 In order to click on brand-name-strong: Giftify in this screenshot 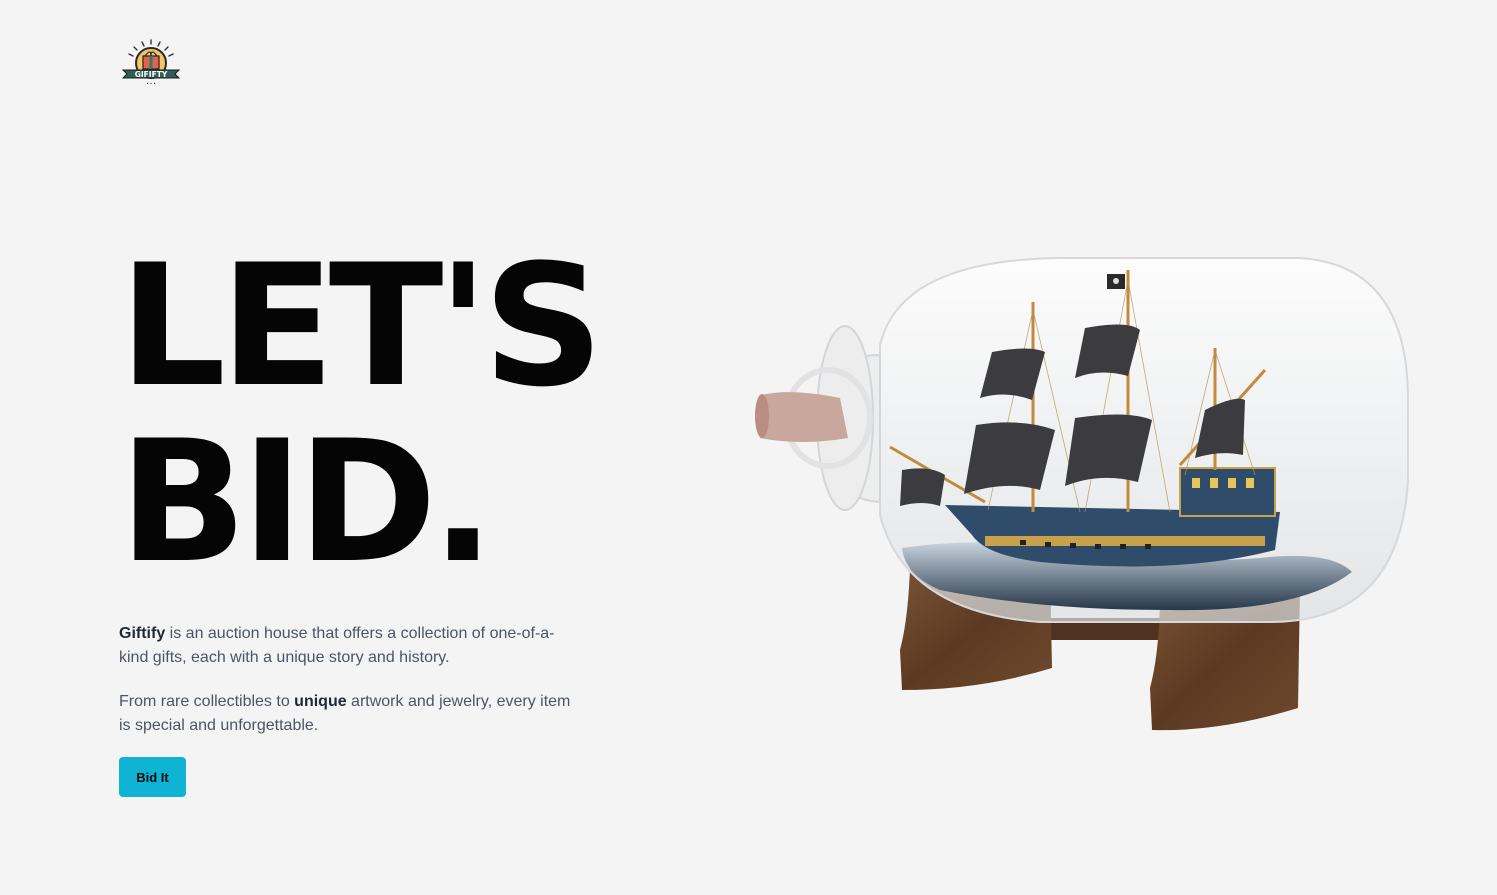, I will do `click(142, 633)`.